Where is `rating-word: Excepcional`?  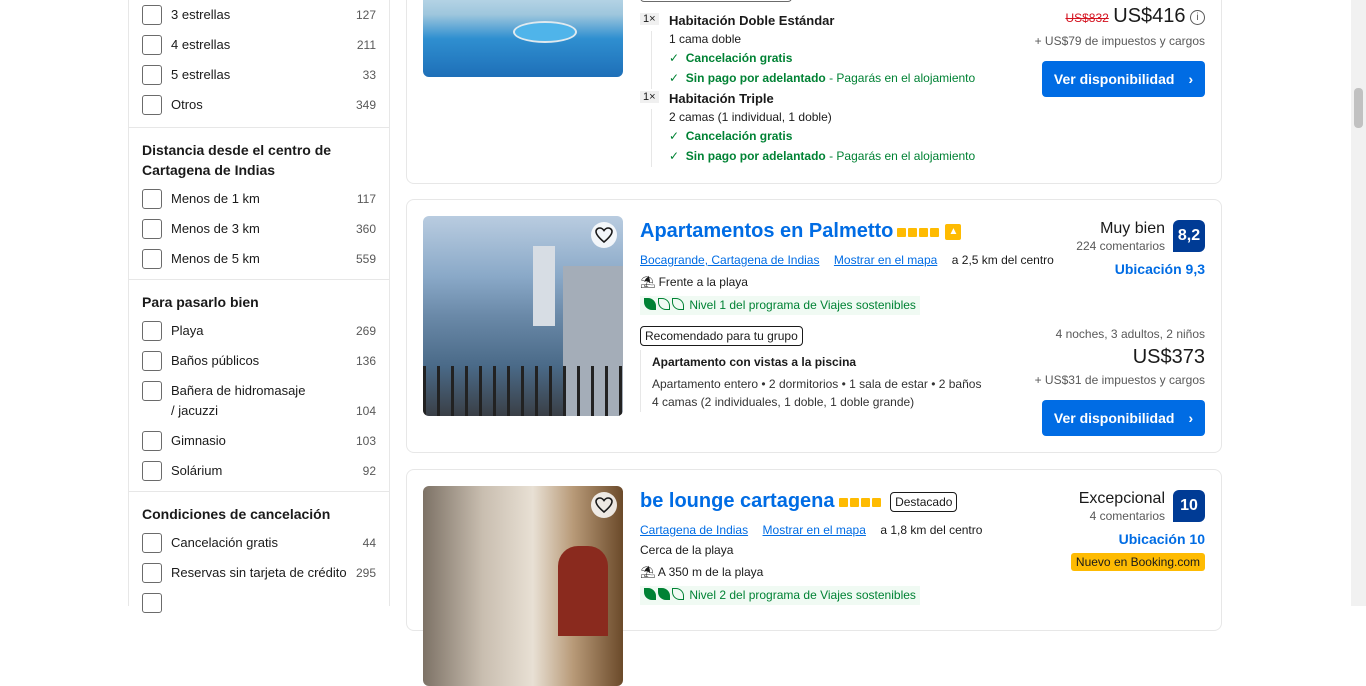
rating-word: Excepcional is located at coordinates (1121, 498).